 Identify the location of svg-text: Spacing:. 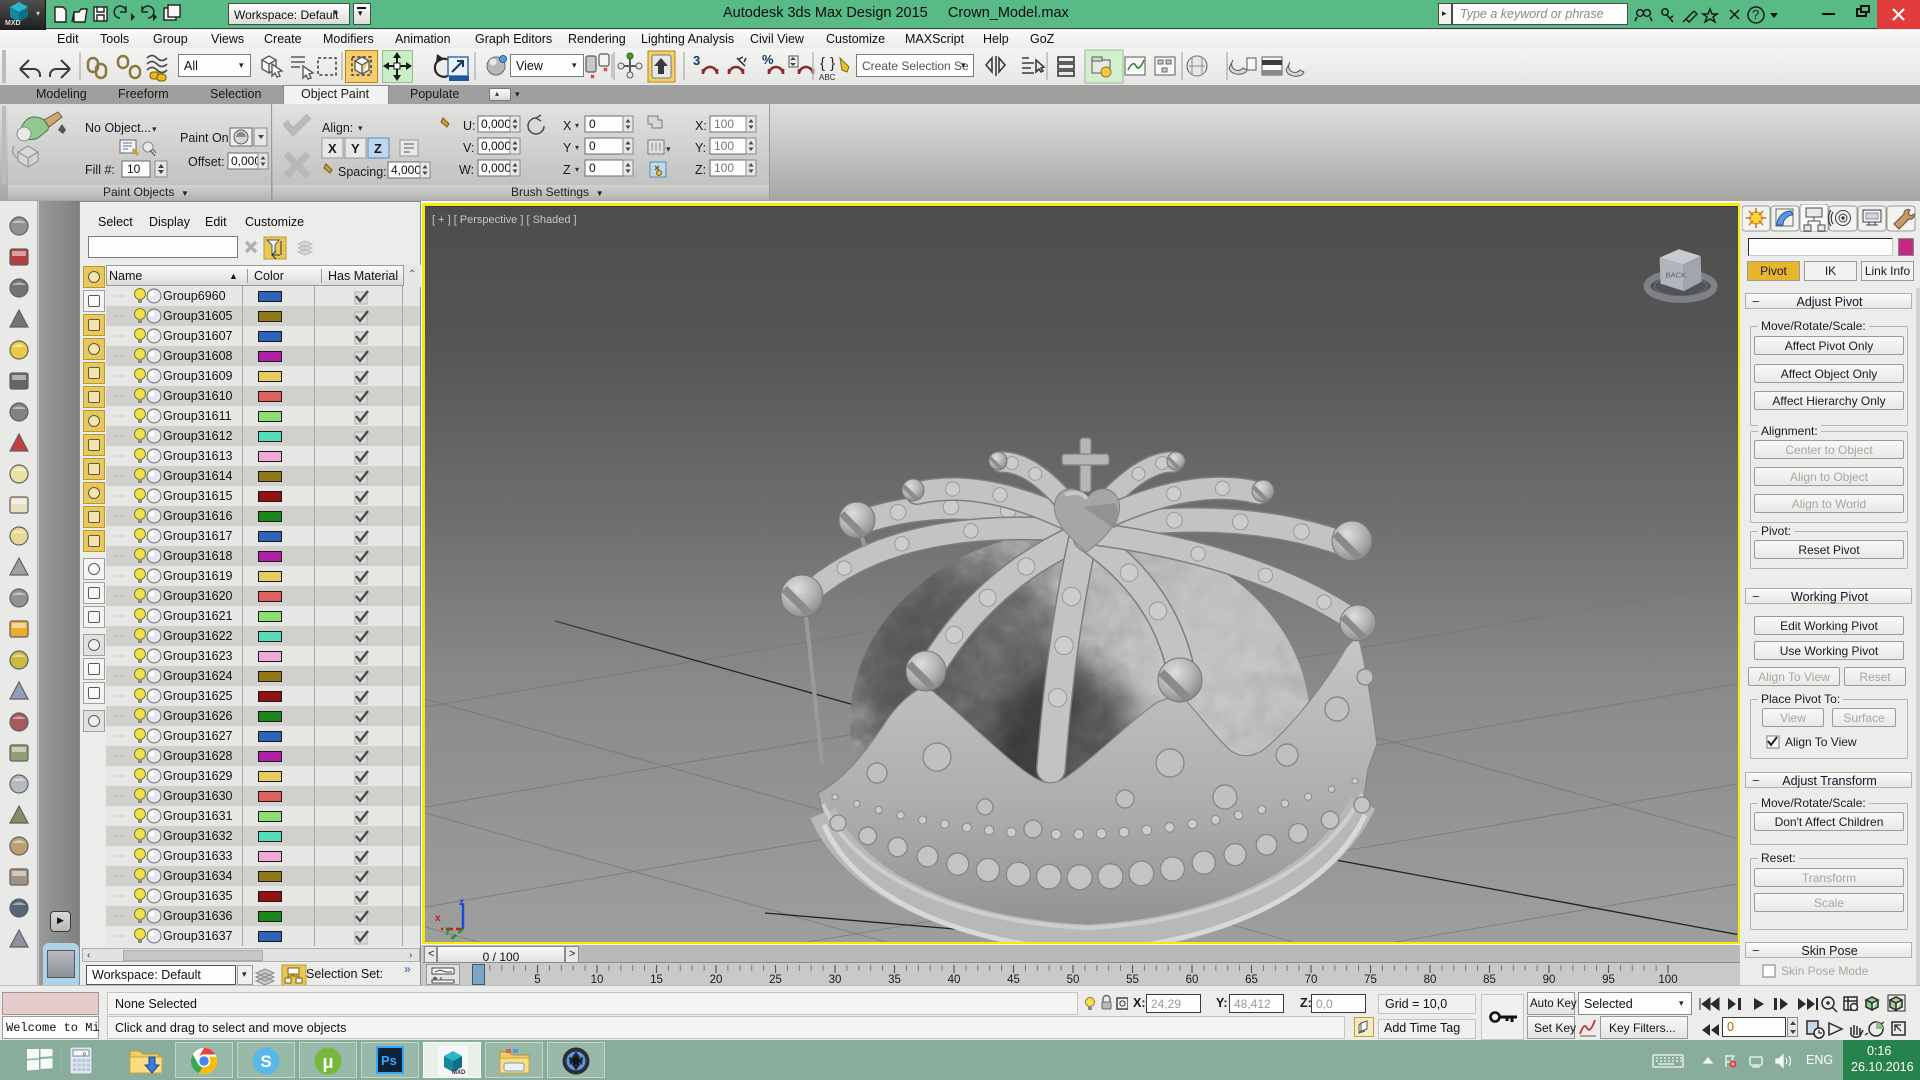
(362, 172).